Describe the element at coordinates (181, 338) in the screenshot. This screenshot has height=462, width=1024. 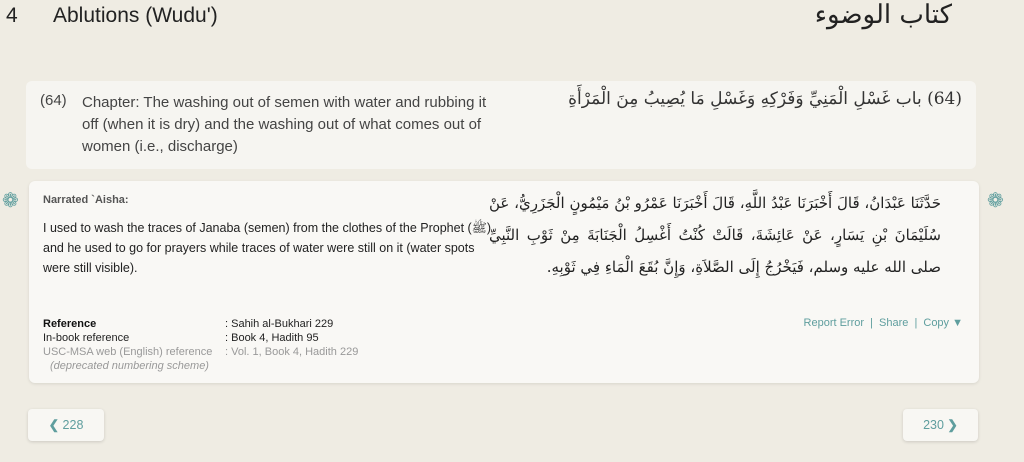
I see `in-book-reference-row: In-book reference : Book 4, Hadith 95` at that location.